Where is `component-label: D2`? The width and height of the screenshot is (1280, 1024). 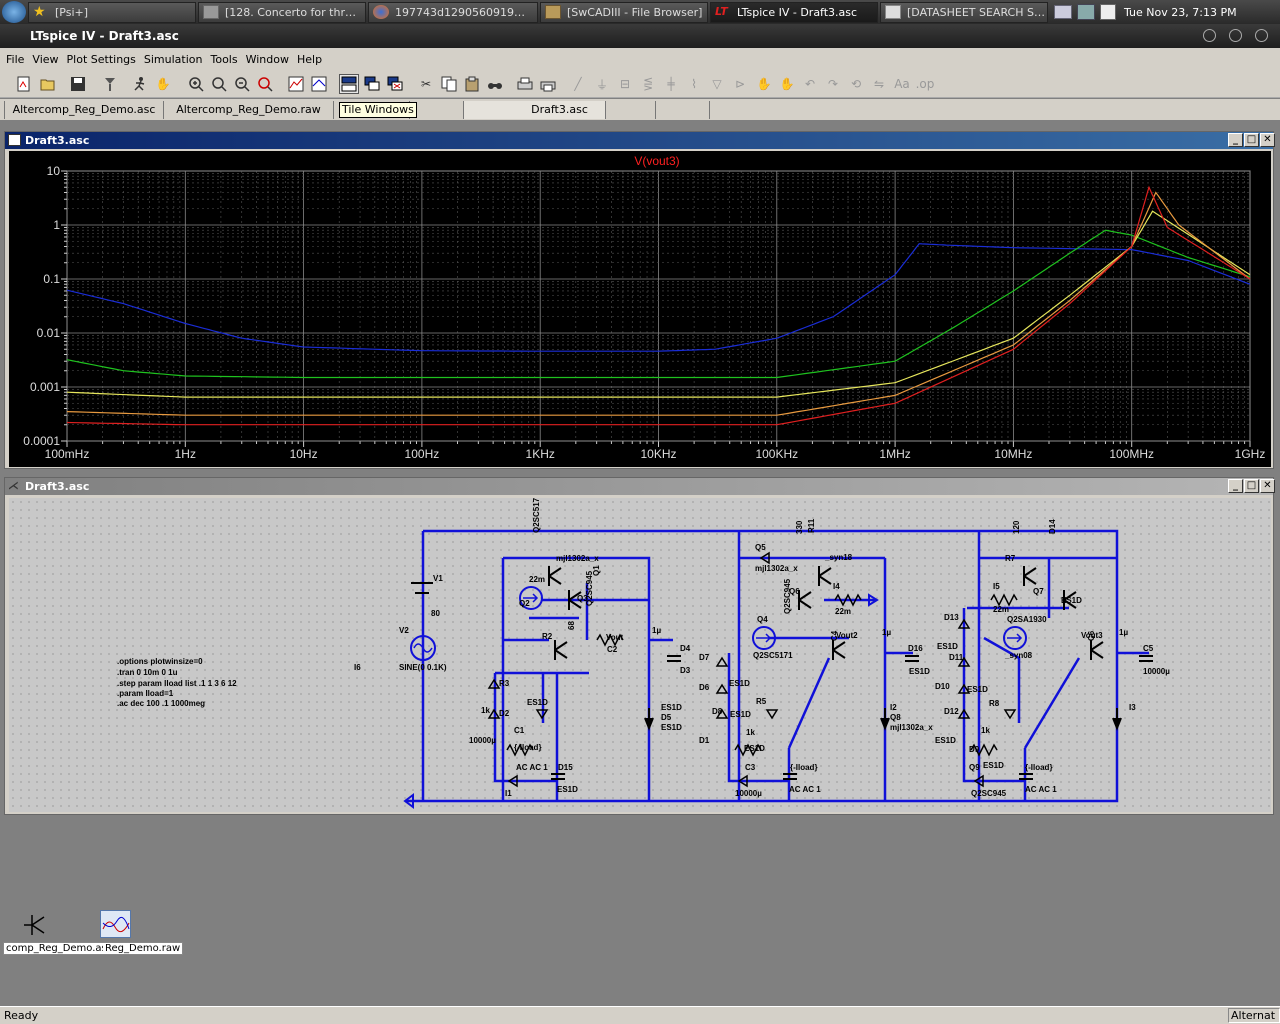
component-label: D2 is located at coordinates (504, 713).